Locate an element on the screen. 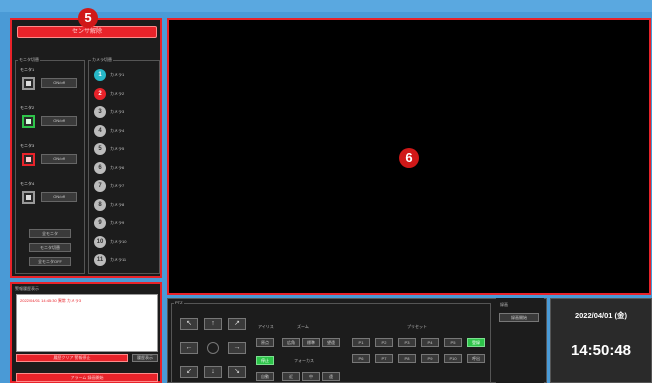  camera-button: 6 is located at coordinates (100, 167).